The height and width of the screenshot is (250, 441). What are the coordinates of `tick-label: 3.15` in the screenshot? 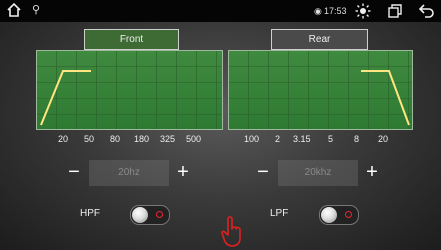 It's located at (302, 139).